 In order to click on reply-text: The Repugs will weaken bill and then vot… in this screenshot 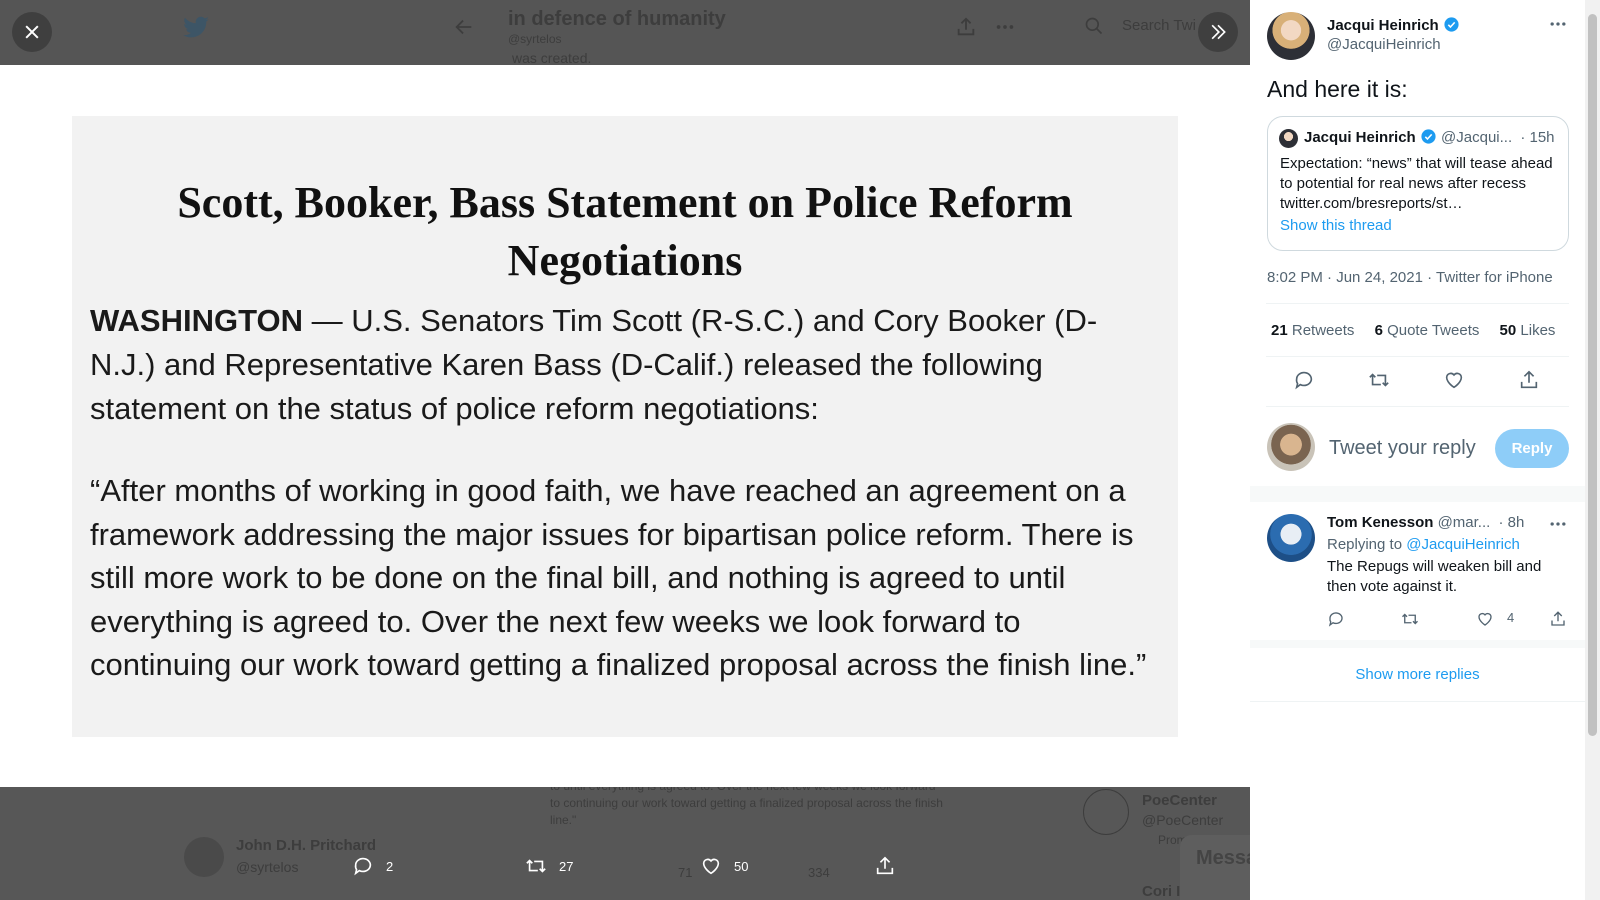, I will do `click(1434, 576)`.